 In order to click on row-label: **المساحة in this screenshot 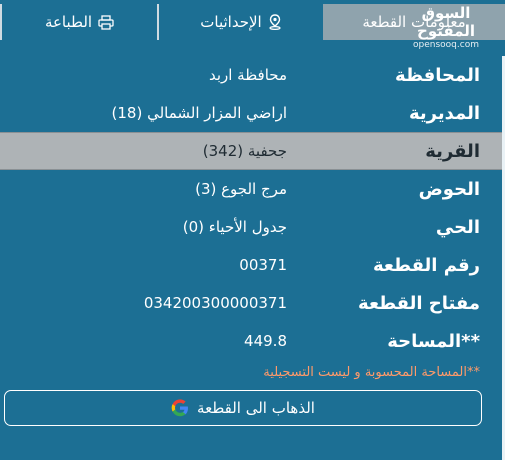, I will do `click(433, 341)`.